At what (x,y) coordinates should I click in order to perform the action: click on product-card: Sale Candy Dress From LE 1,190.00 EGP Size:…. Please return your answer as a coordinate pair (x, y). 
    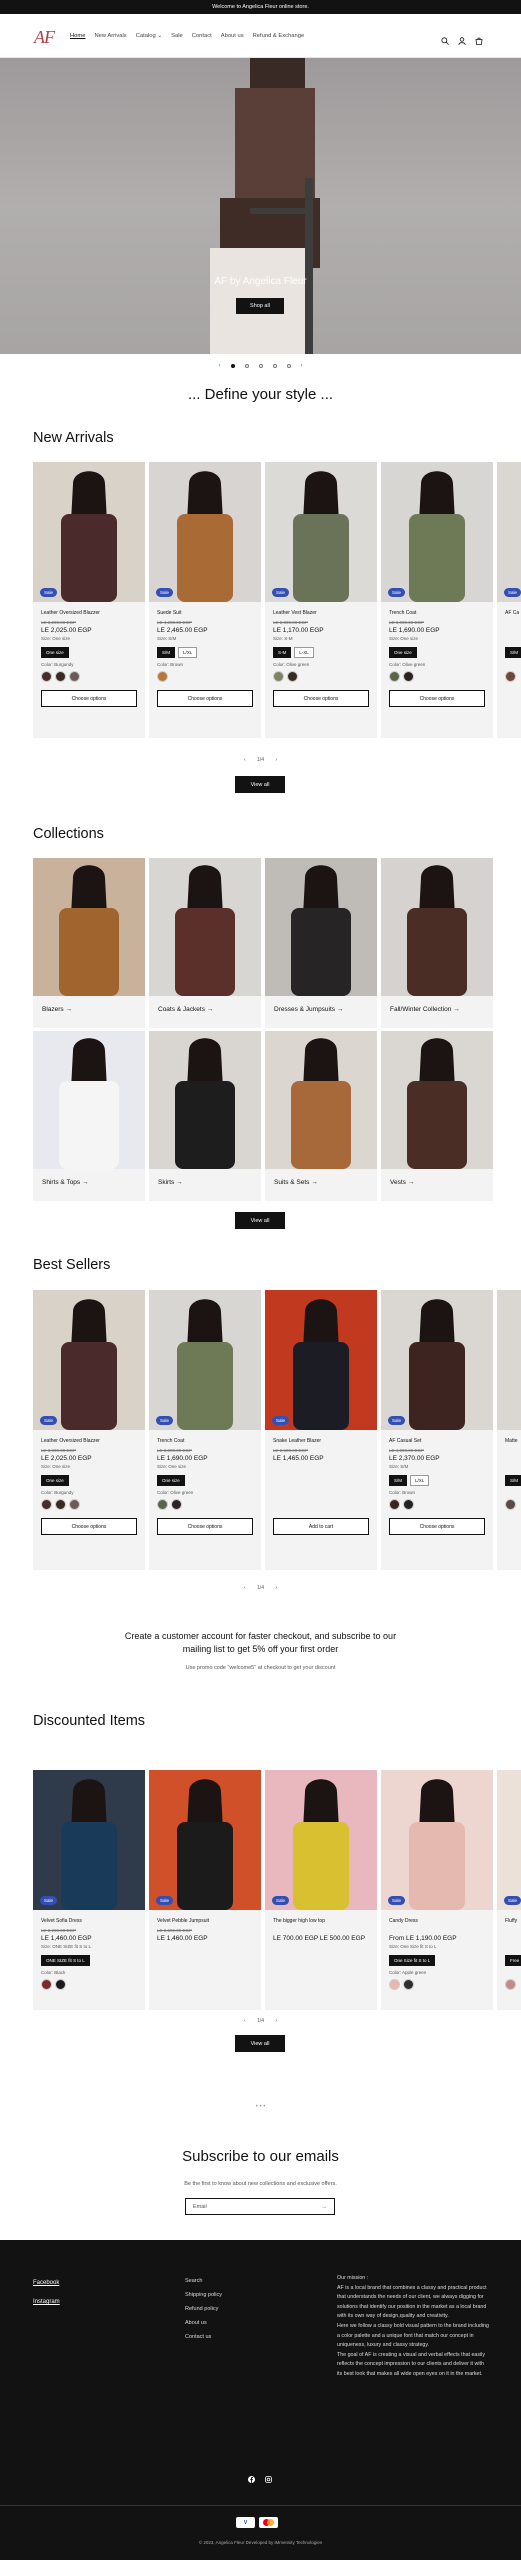
    Looking at the image, I should click on (437, 1890).